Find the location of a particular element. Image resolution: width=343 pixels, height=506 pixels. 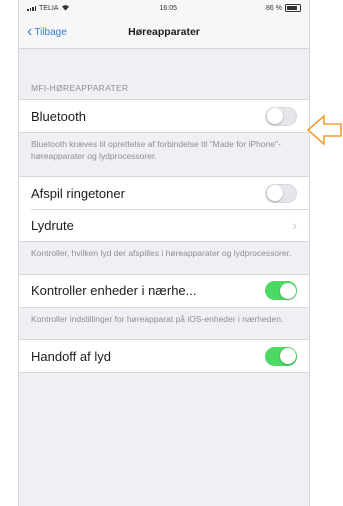

ringtones-label: Afspil ringetoner is located at coordinates (78, 193).